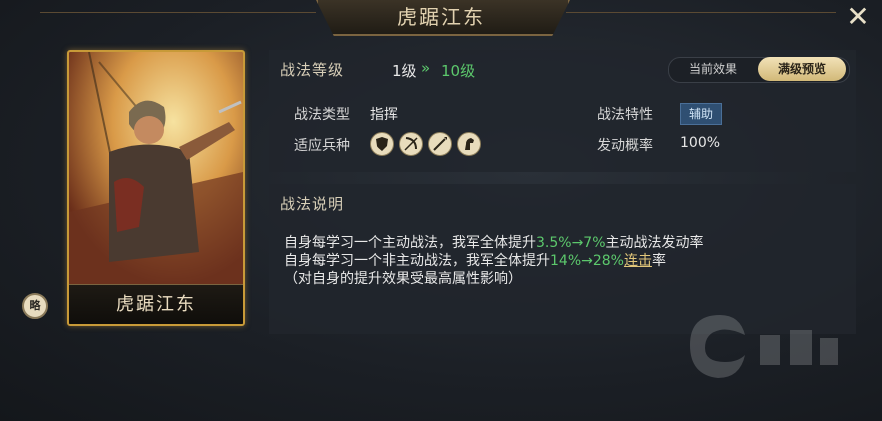 The height and width of the screenshot is (421, 882). Describe the element at coordinates (458, 71) in the screenshot. I see `level-max: 10级` at that location.